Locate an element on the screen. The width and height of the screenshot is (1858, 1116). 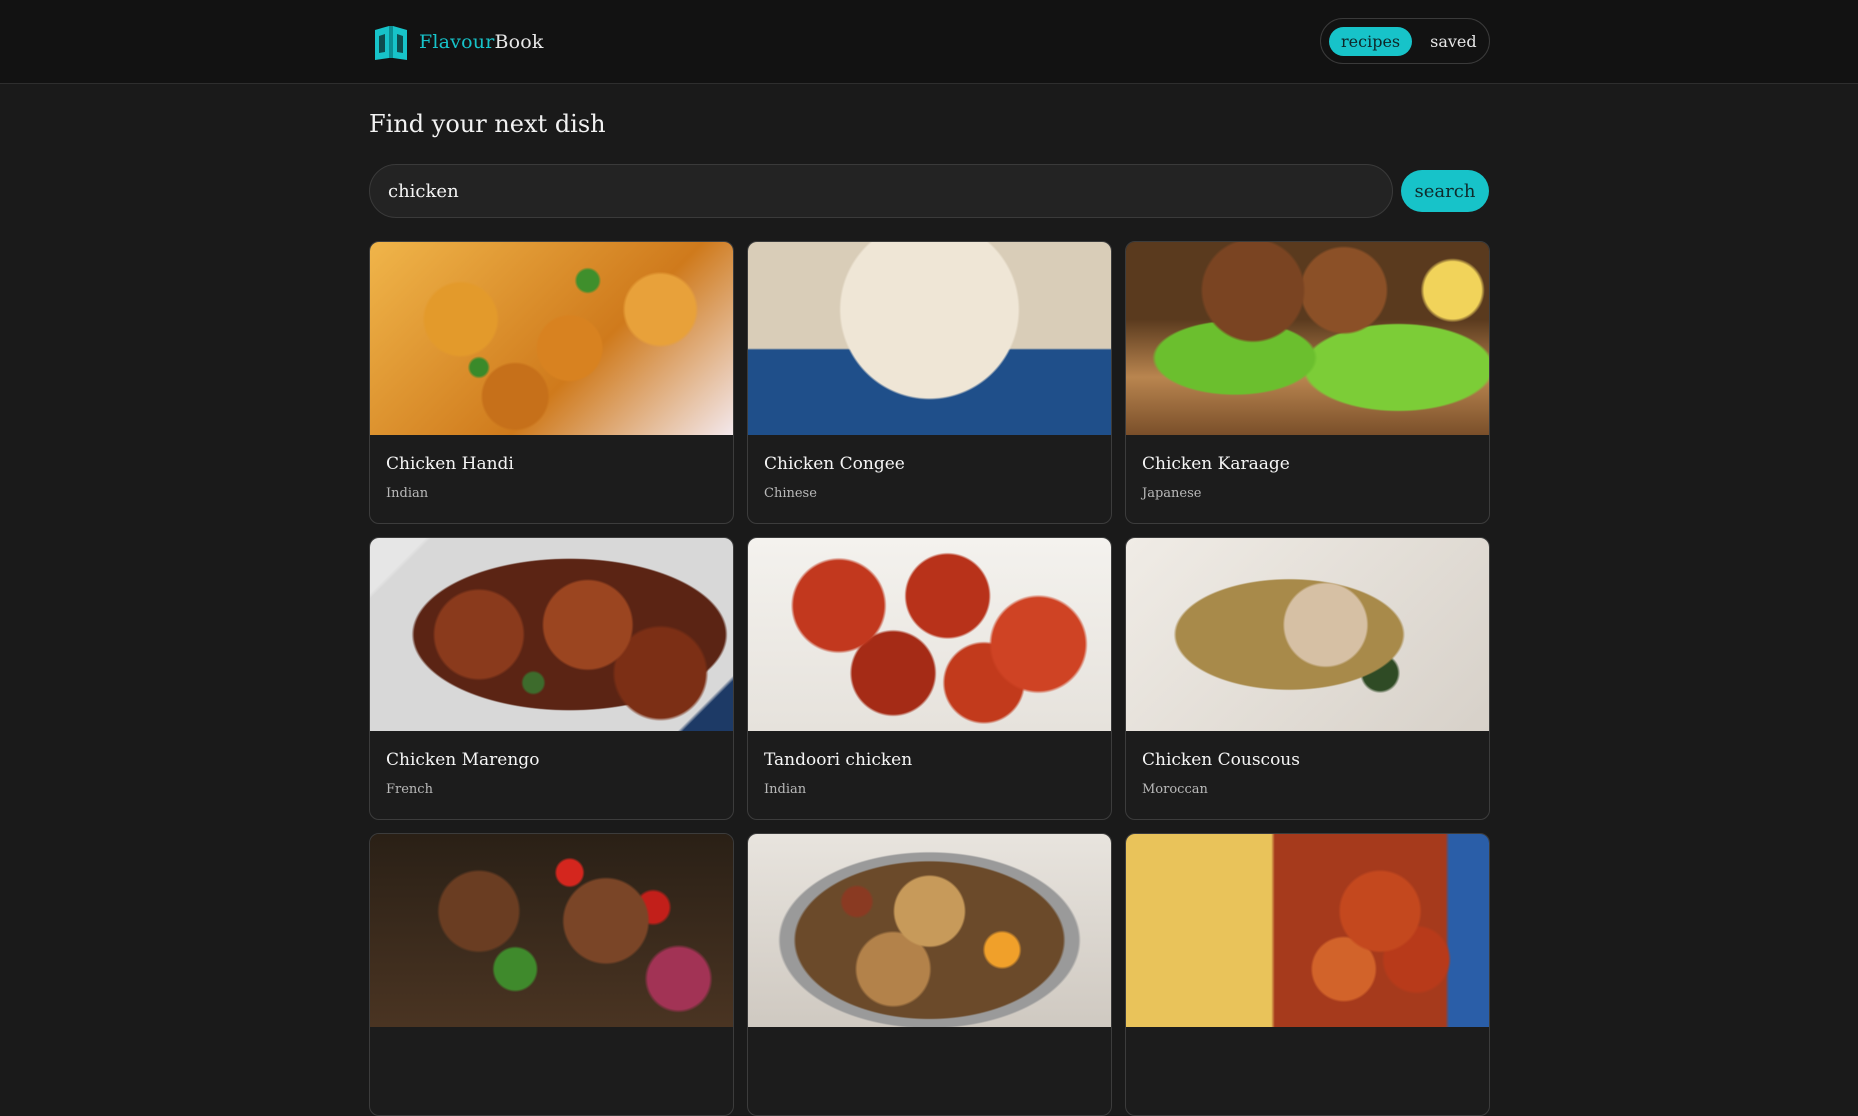
tab-recipes: recipes is located at coordinates (1371, 41).